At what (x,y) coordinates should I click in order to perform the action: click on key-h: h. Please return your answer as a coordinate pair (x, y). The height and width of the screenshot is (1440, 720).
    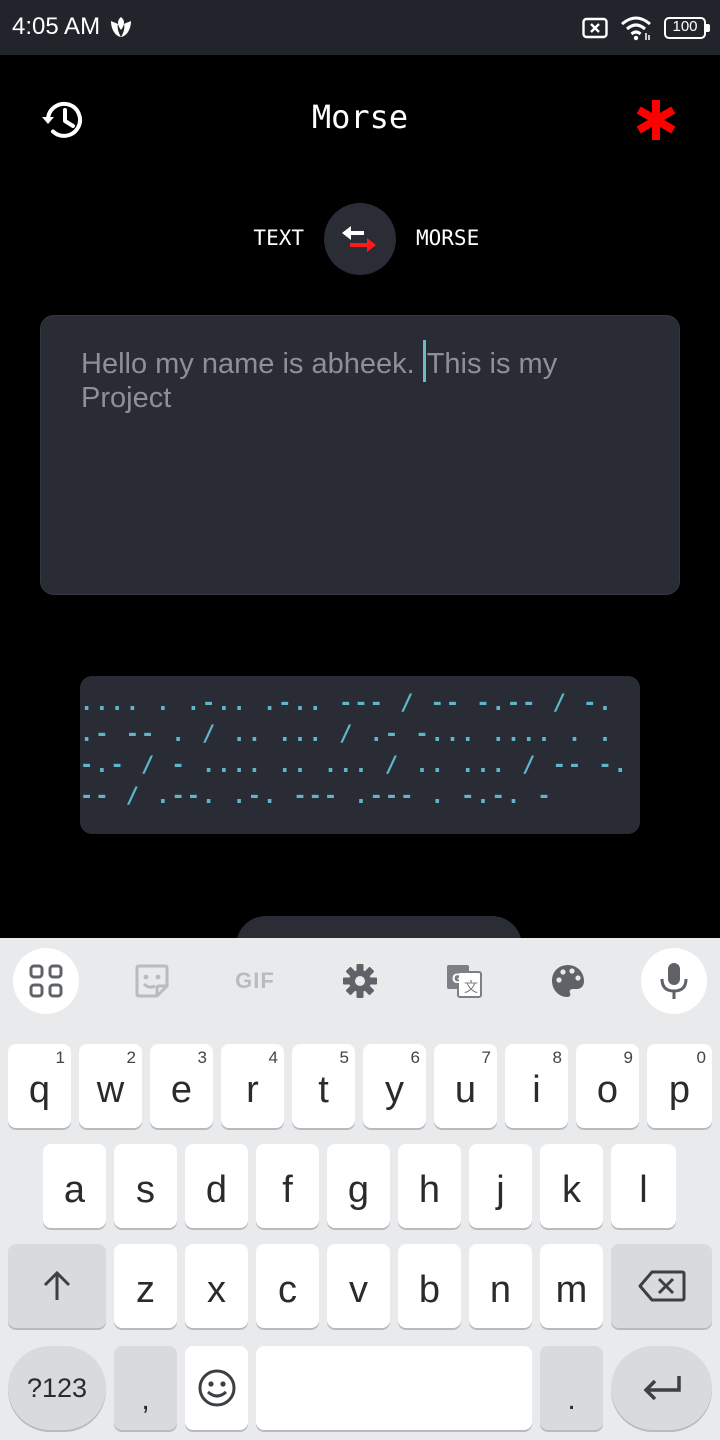
    Looking at the image, I should click on (429, 1186).